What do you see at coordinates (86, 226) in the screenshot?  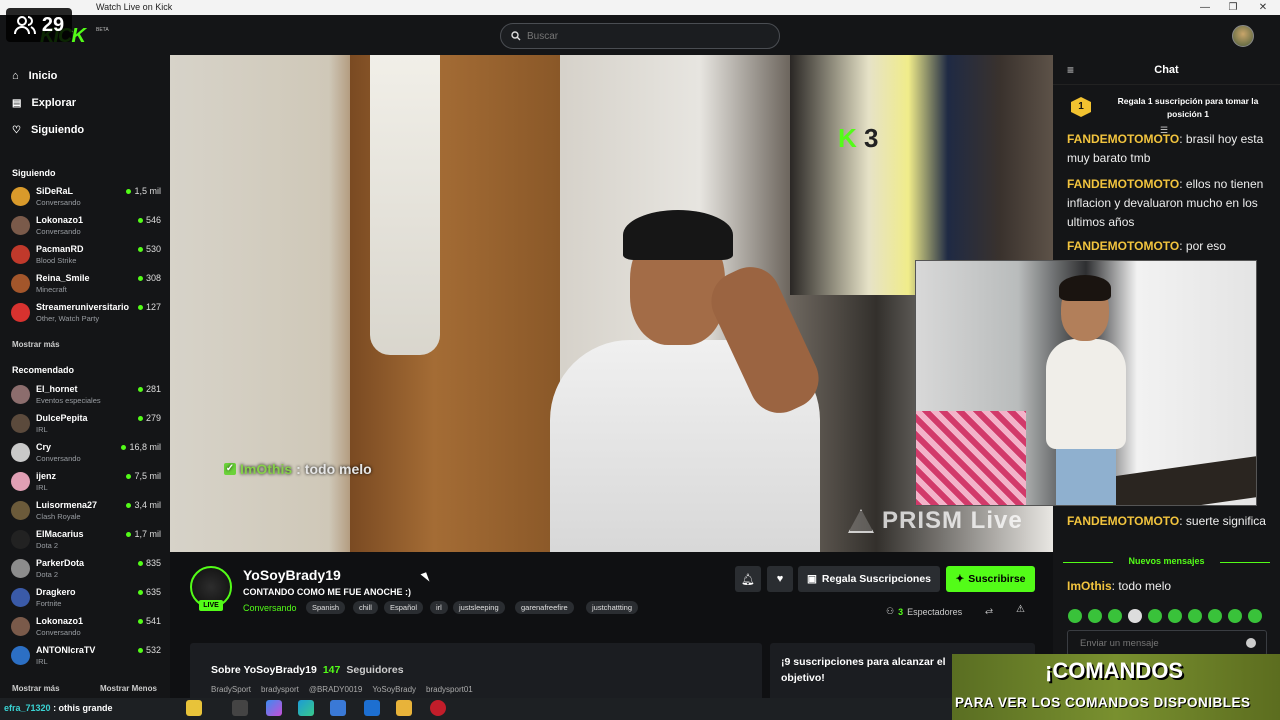 I see `sidebar-channel: Lokonazo1 Conversando 546` at bounding box center [86, 226].